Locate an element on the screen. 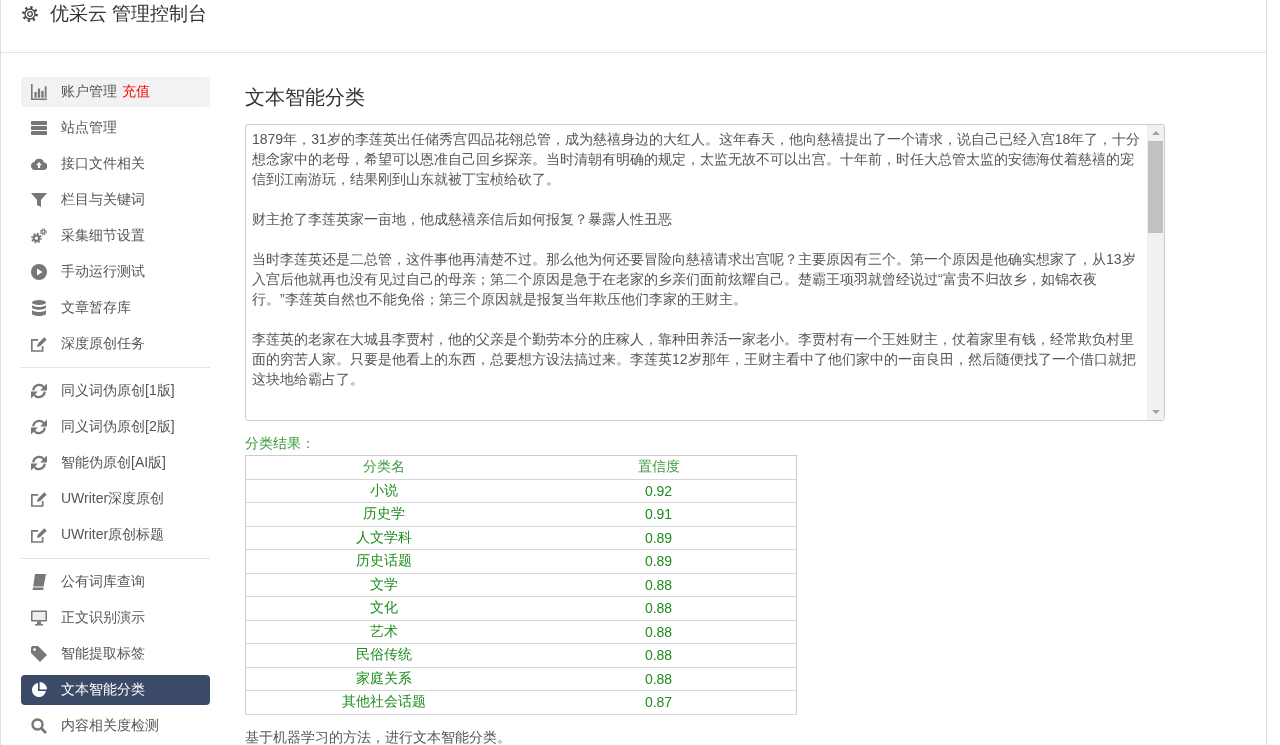 The width and height of the screenshot is (1280, 745). sidebar-menu-item: 同义词伪原创[1版] is located at coordinates (115, 391).